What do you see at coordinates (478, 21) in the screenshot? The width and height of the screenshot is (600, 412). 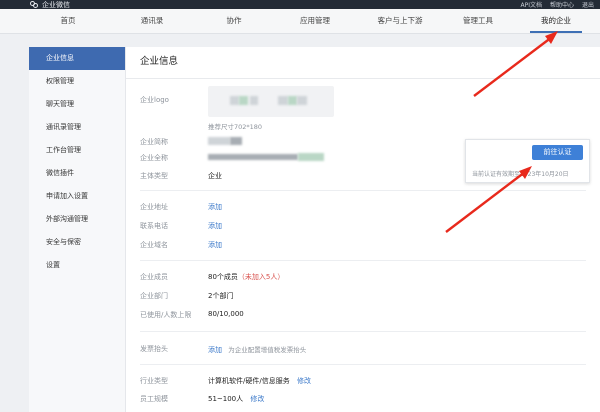 I see `nav-admin-tools: 管理工具` at bounding box center [478, 21].